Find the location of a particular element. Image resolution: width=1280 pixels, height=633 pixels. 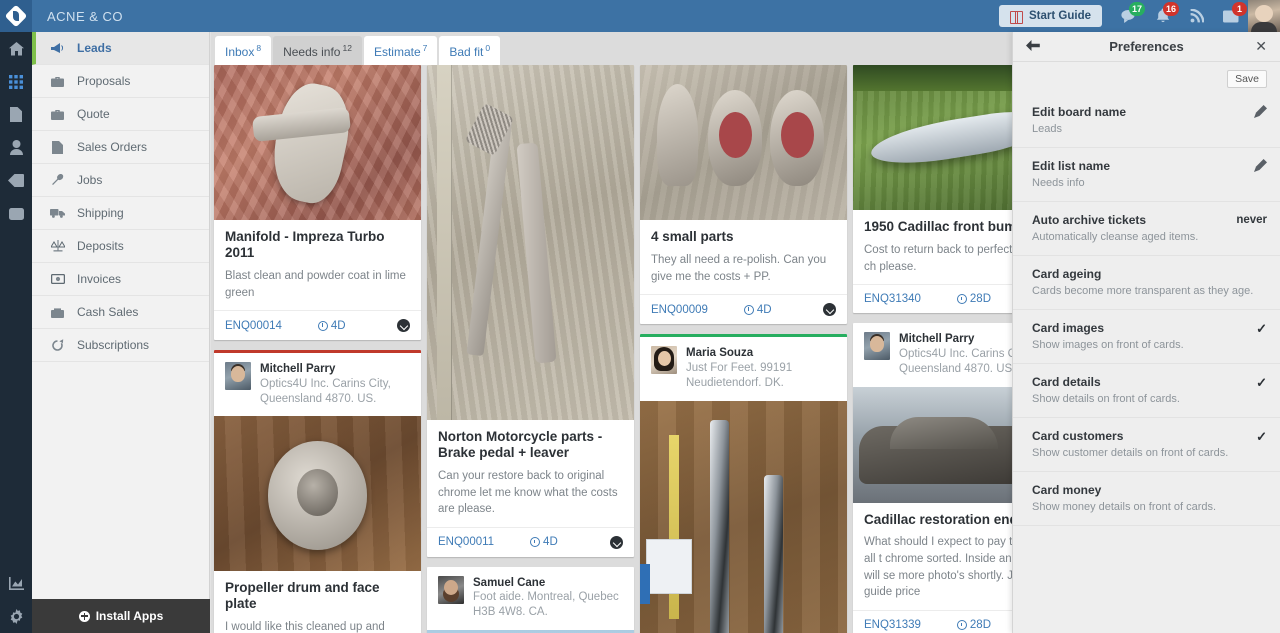

card-image-small-parts is located at coordinates (743, 142).